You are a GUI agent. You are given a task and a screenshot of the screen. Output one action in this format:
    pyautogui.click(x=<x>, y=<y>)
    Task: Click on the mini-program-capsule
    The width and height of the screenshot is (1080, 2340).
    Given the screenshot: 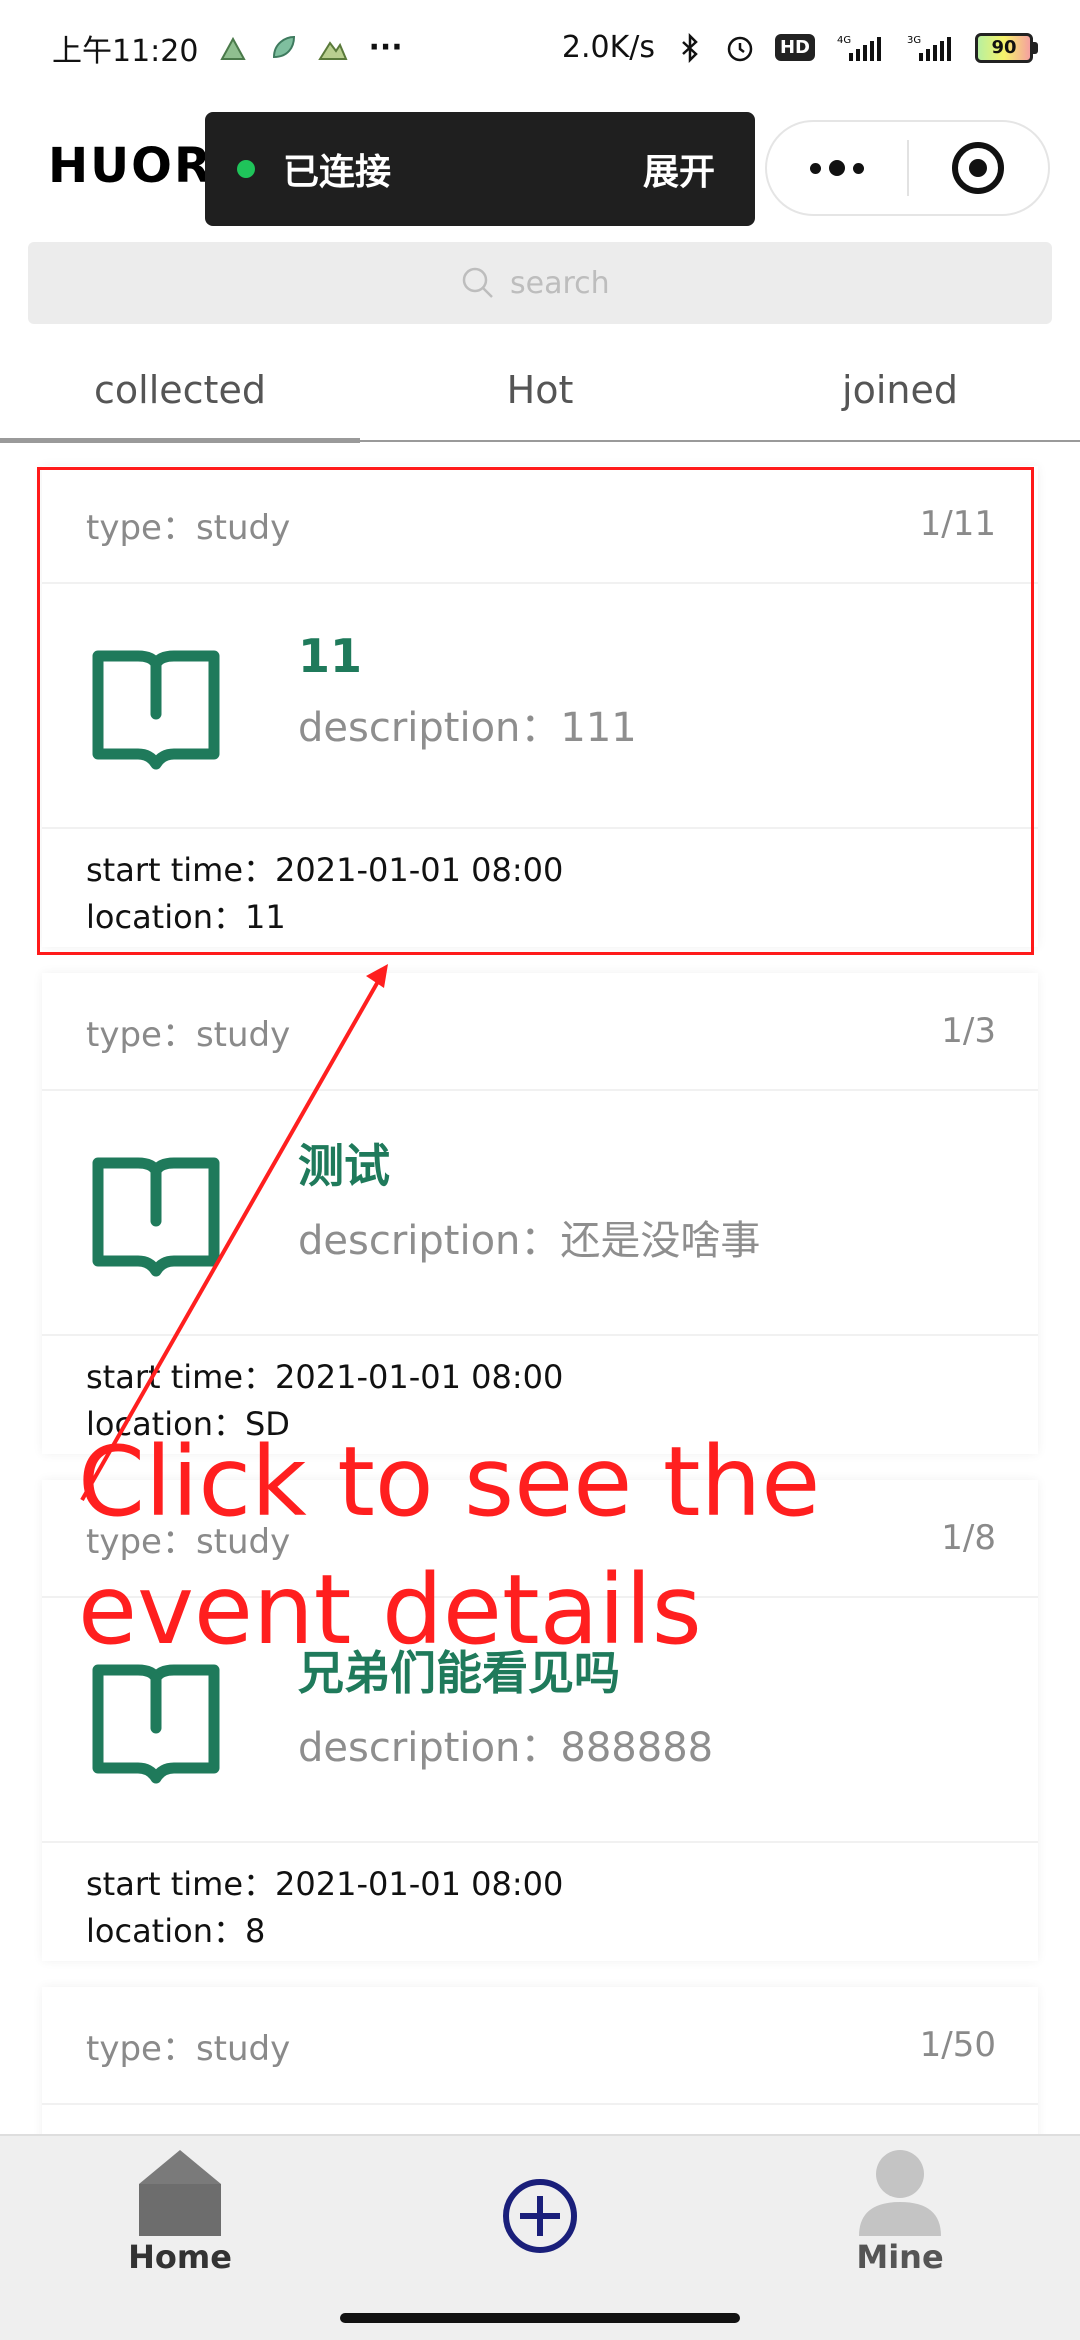 What is the action you would take?
    pyautogui.click(x=907, y=168)
    